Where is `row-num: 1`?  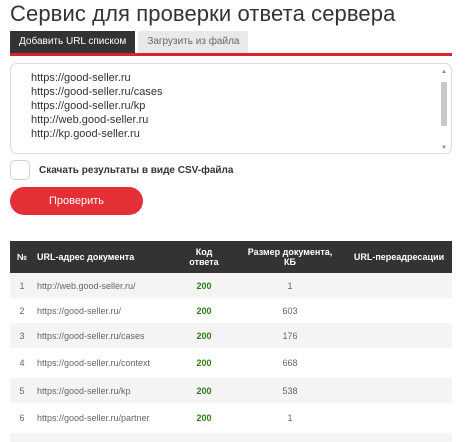
row-num: 1 is located at coordinates (22, 285).